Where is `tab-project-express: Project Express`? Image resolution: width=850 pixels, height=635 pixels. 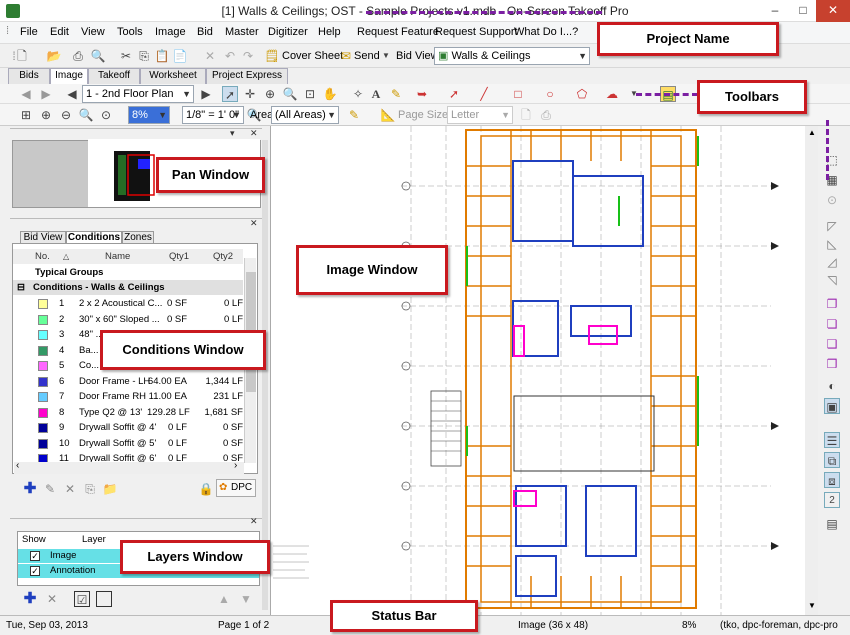 tab-project-express: Project Express is located at coordinates (247, 76).